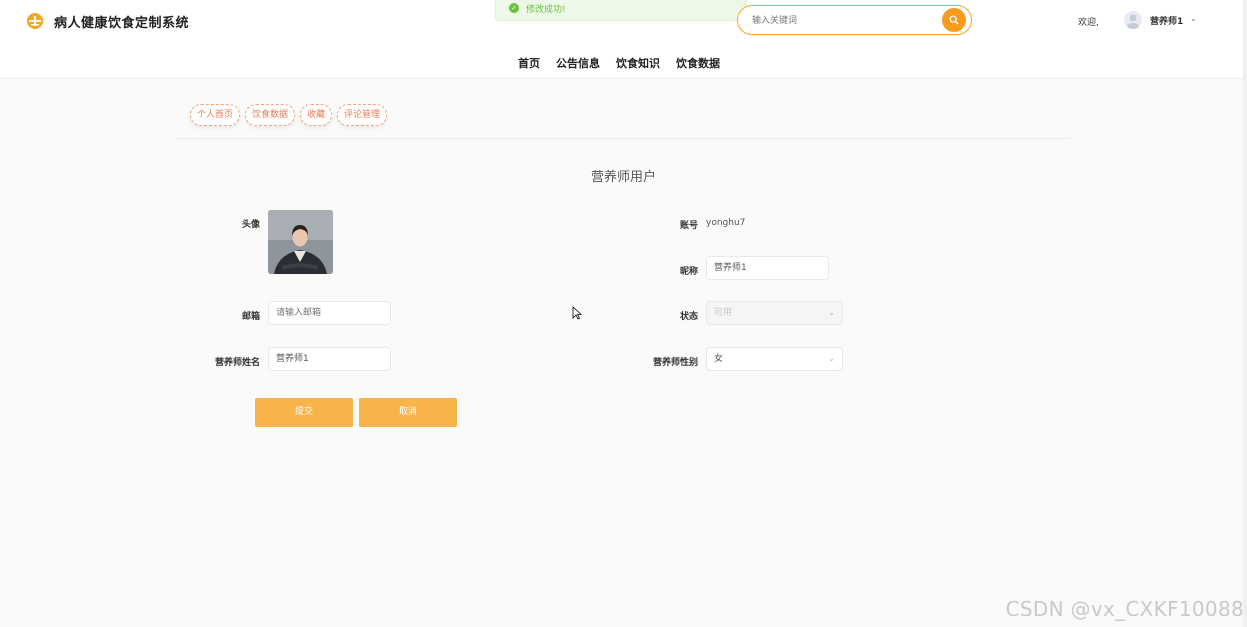 This screenshot has height=627, width=1247. What do you see at coordinates (1124, 609) in the screenshot?
I see `watermark: CSDN @vx_CXKF10088` at bounding box center [1124, 609].